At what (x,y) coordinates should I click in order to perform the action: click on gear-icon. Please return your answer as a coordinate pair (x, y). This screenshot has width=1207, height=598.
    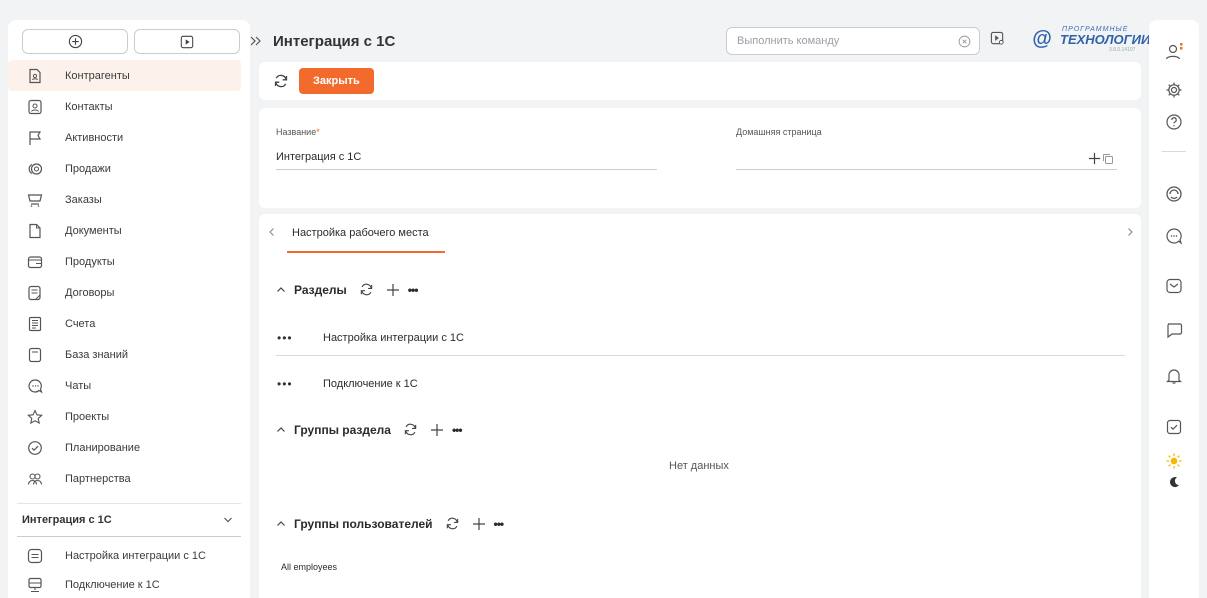
    Looking at the image, I should click on (1174, 90).